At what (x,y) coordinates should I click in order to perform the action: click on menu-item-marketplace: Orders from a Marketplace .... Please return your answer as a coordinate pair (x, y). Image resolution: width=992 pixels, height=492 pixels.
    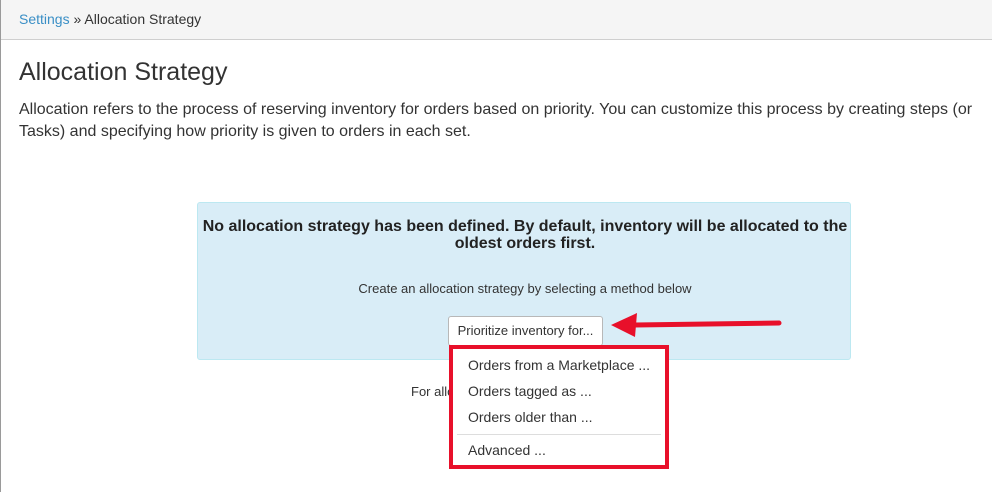
    Looking at the image, I should click on (559, 365).